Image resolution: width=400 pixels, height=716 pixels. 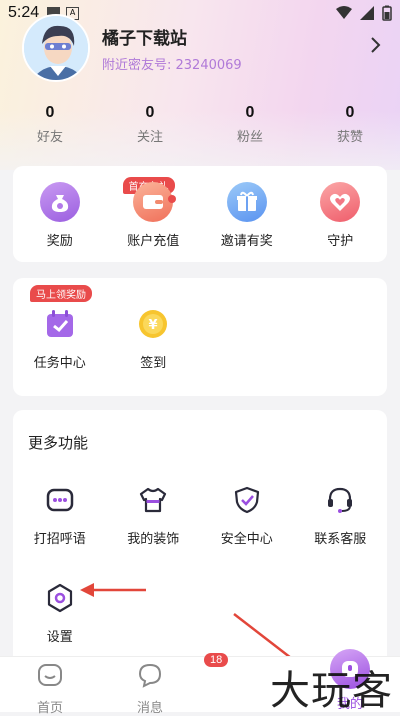 What do you see at coordinates (164, 684) in the screenshot?
I see `tab-messages: 18 消息` at bounding box center [164, 684].